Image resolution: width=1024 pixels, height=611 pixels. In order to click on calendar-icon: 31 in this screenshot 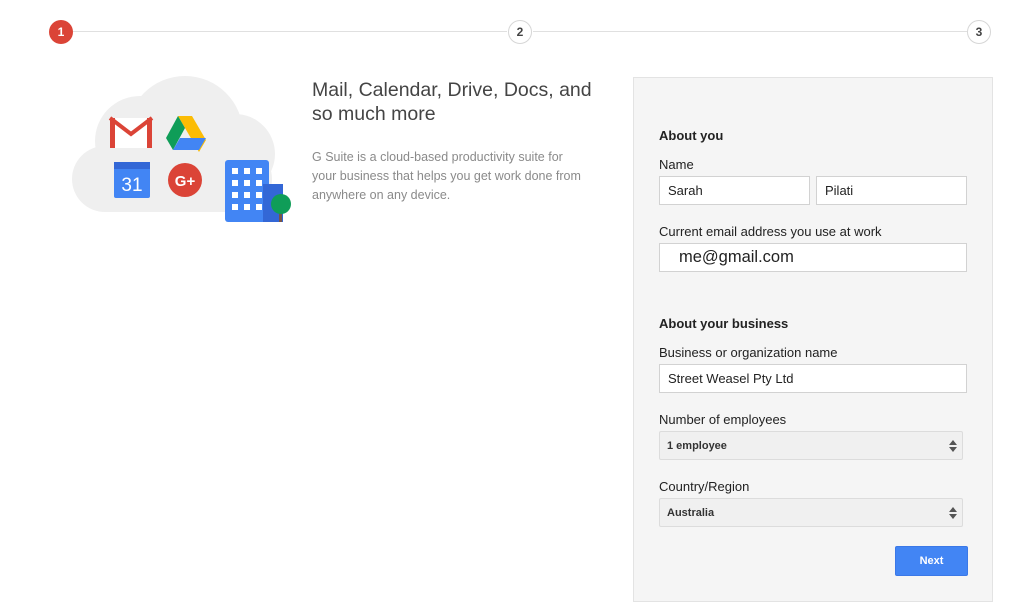, I will do `click(132, 180)`.